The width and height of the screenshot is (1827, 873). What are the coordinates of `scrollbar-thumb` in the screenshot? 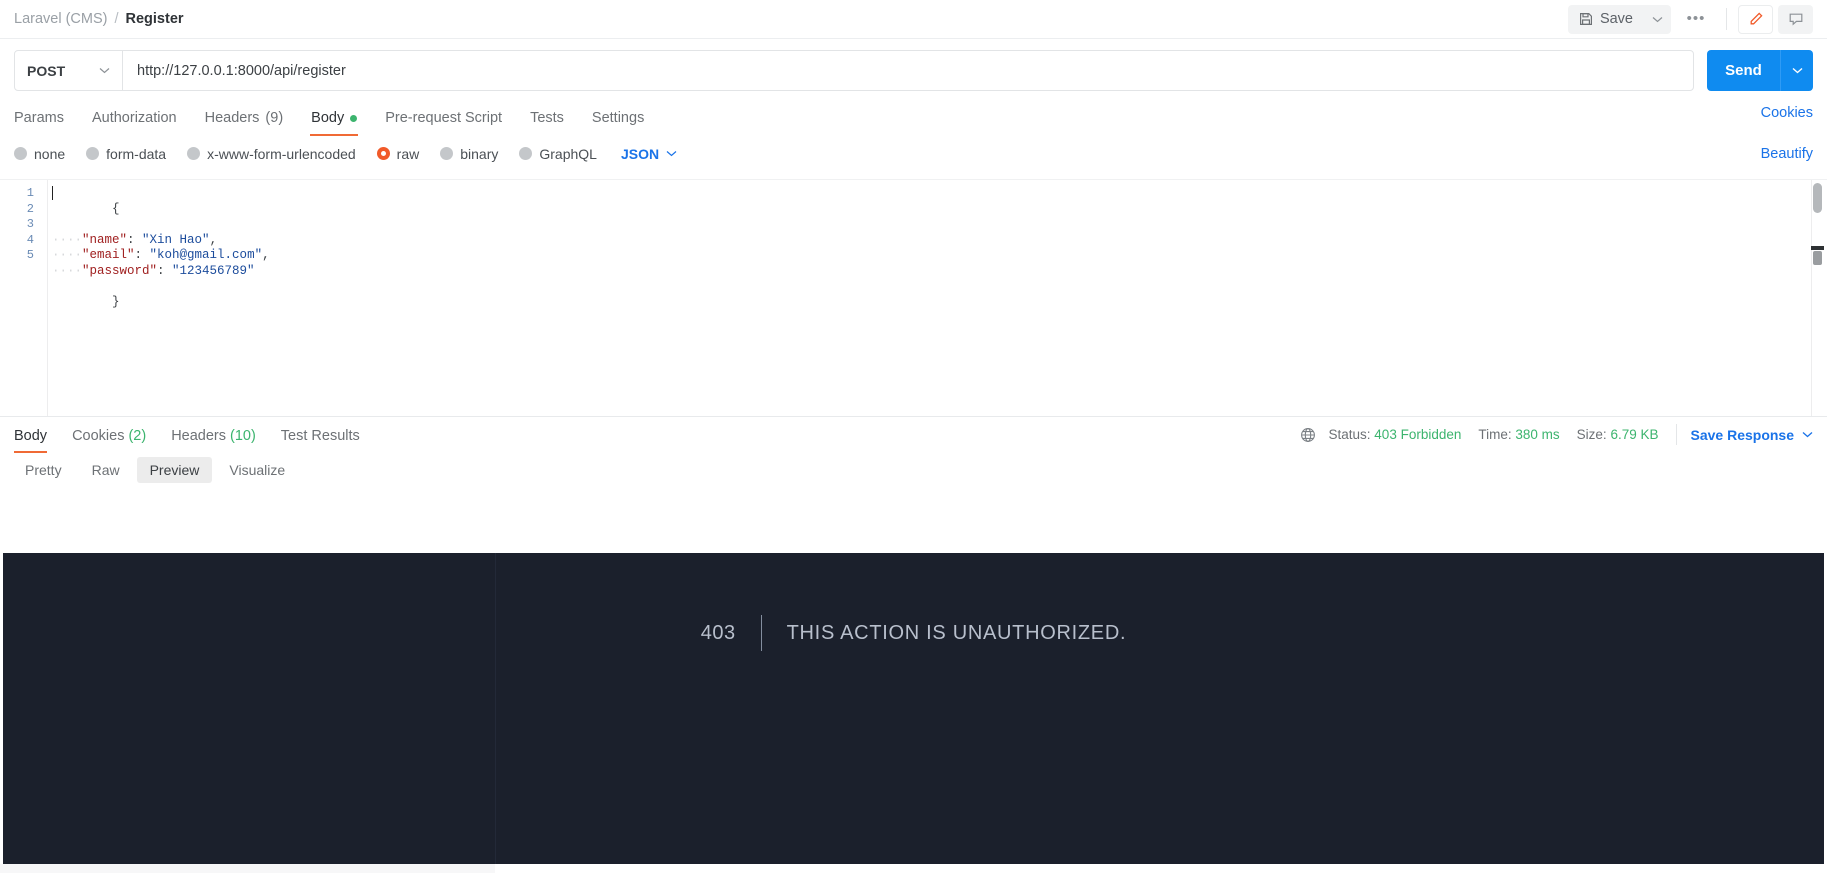 It's located at (1817, 198).